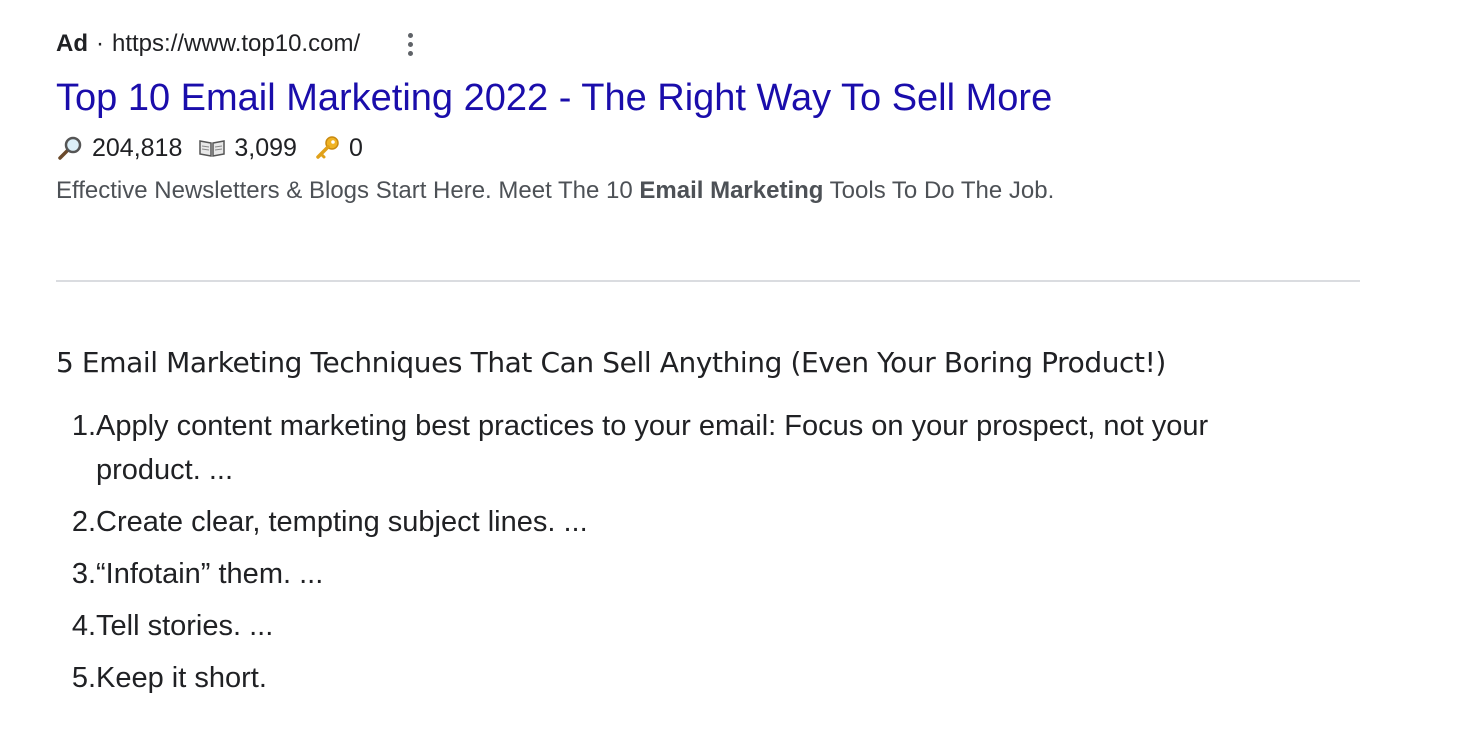  I want to click on list-item-number: 5., so click(83, 678).